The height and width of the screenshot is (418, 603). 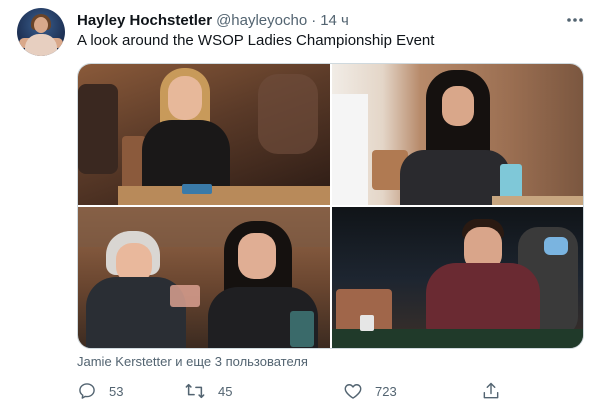 I want to click on poker-table, so click(x=457, y=338).